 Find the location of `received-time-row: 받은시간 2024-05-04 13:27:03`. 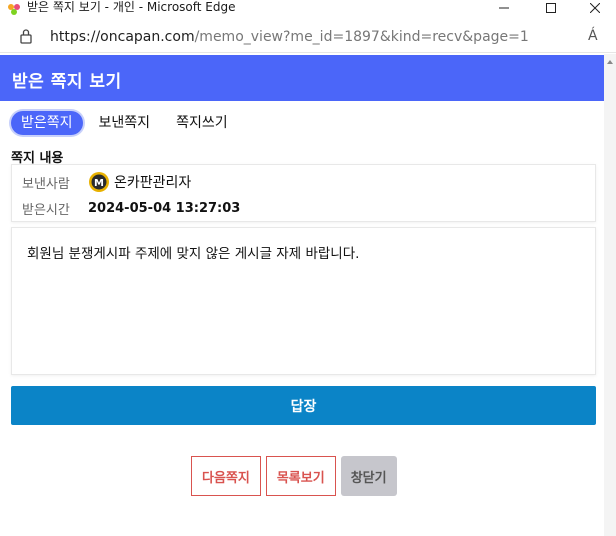

received-time-row: 받은시간 2024-05-04 13:27:03 is located at coordinates (131, 208).